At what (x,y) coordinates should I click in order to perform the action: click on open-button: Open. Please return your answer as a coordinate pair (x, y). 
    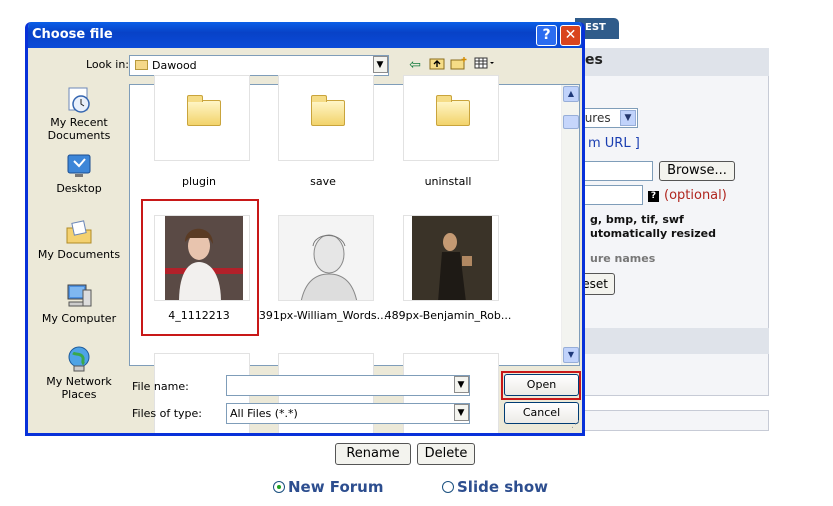
    Looking at the image, I should click on (541, 385).